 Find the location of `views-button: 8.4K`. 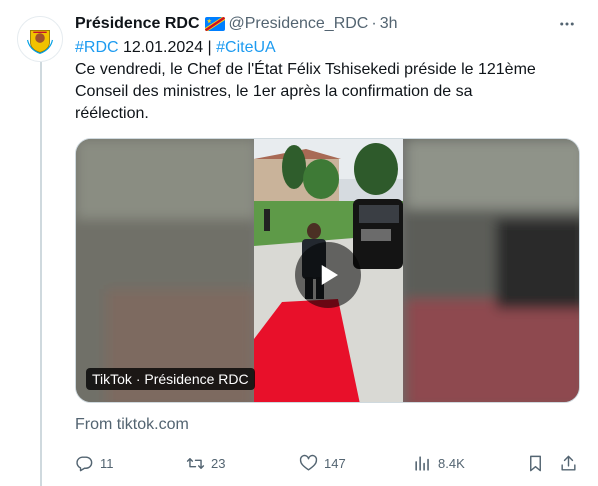

views-button: 8.4K is located at coordinates (439, 463).